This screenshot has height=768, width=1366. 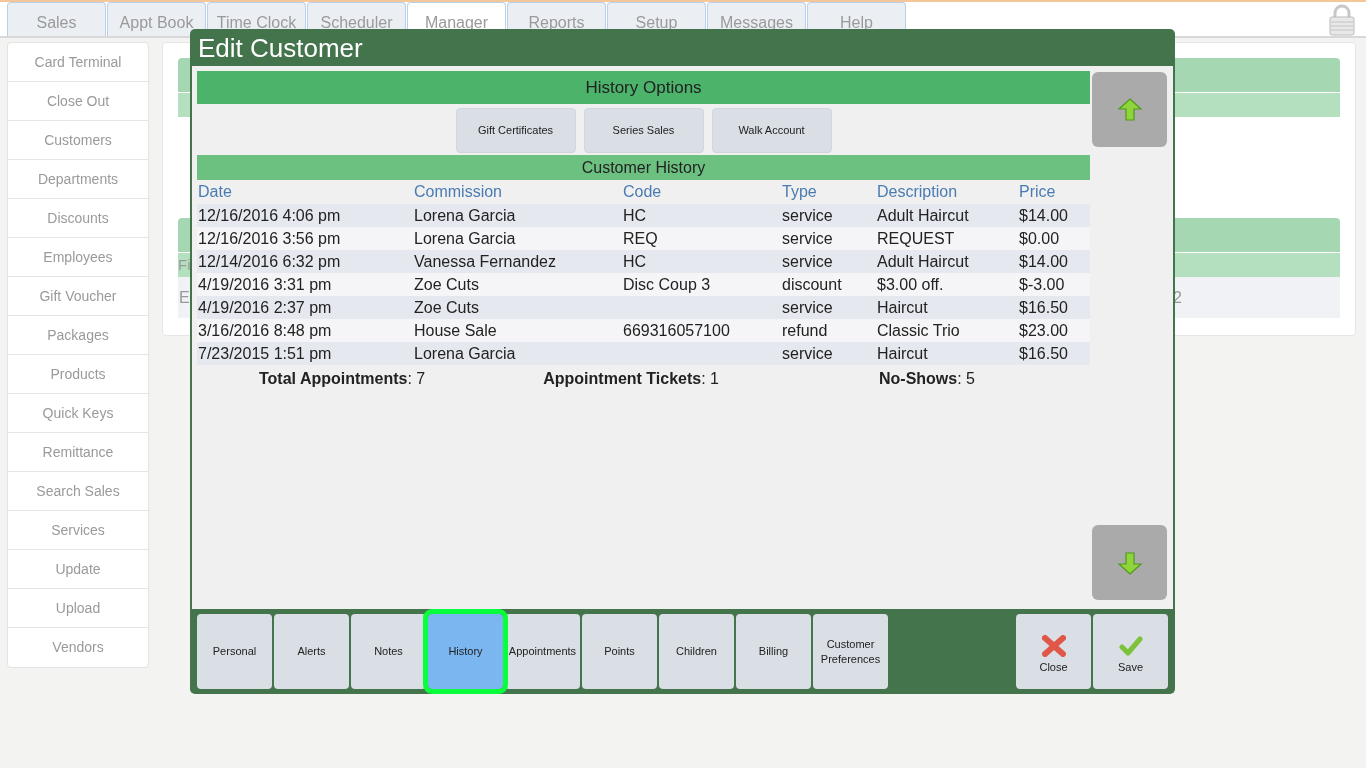 I want to click on table-cell: 12/16/2016 4:06 pm, so click(x=269, y=215).